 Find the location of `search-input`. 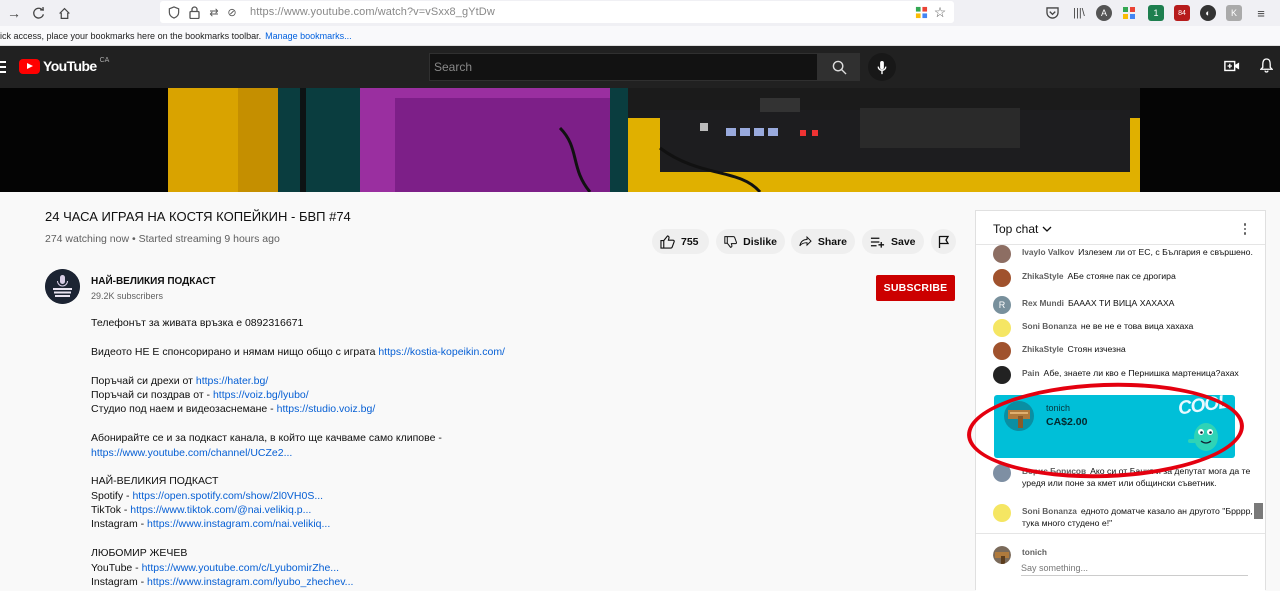

search-input is located at coordinates (623, 67).